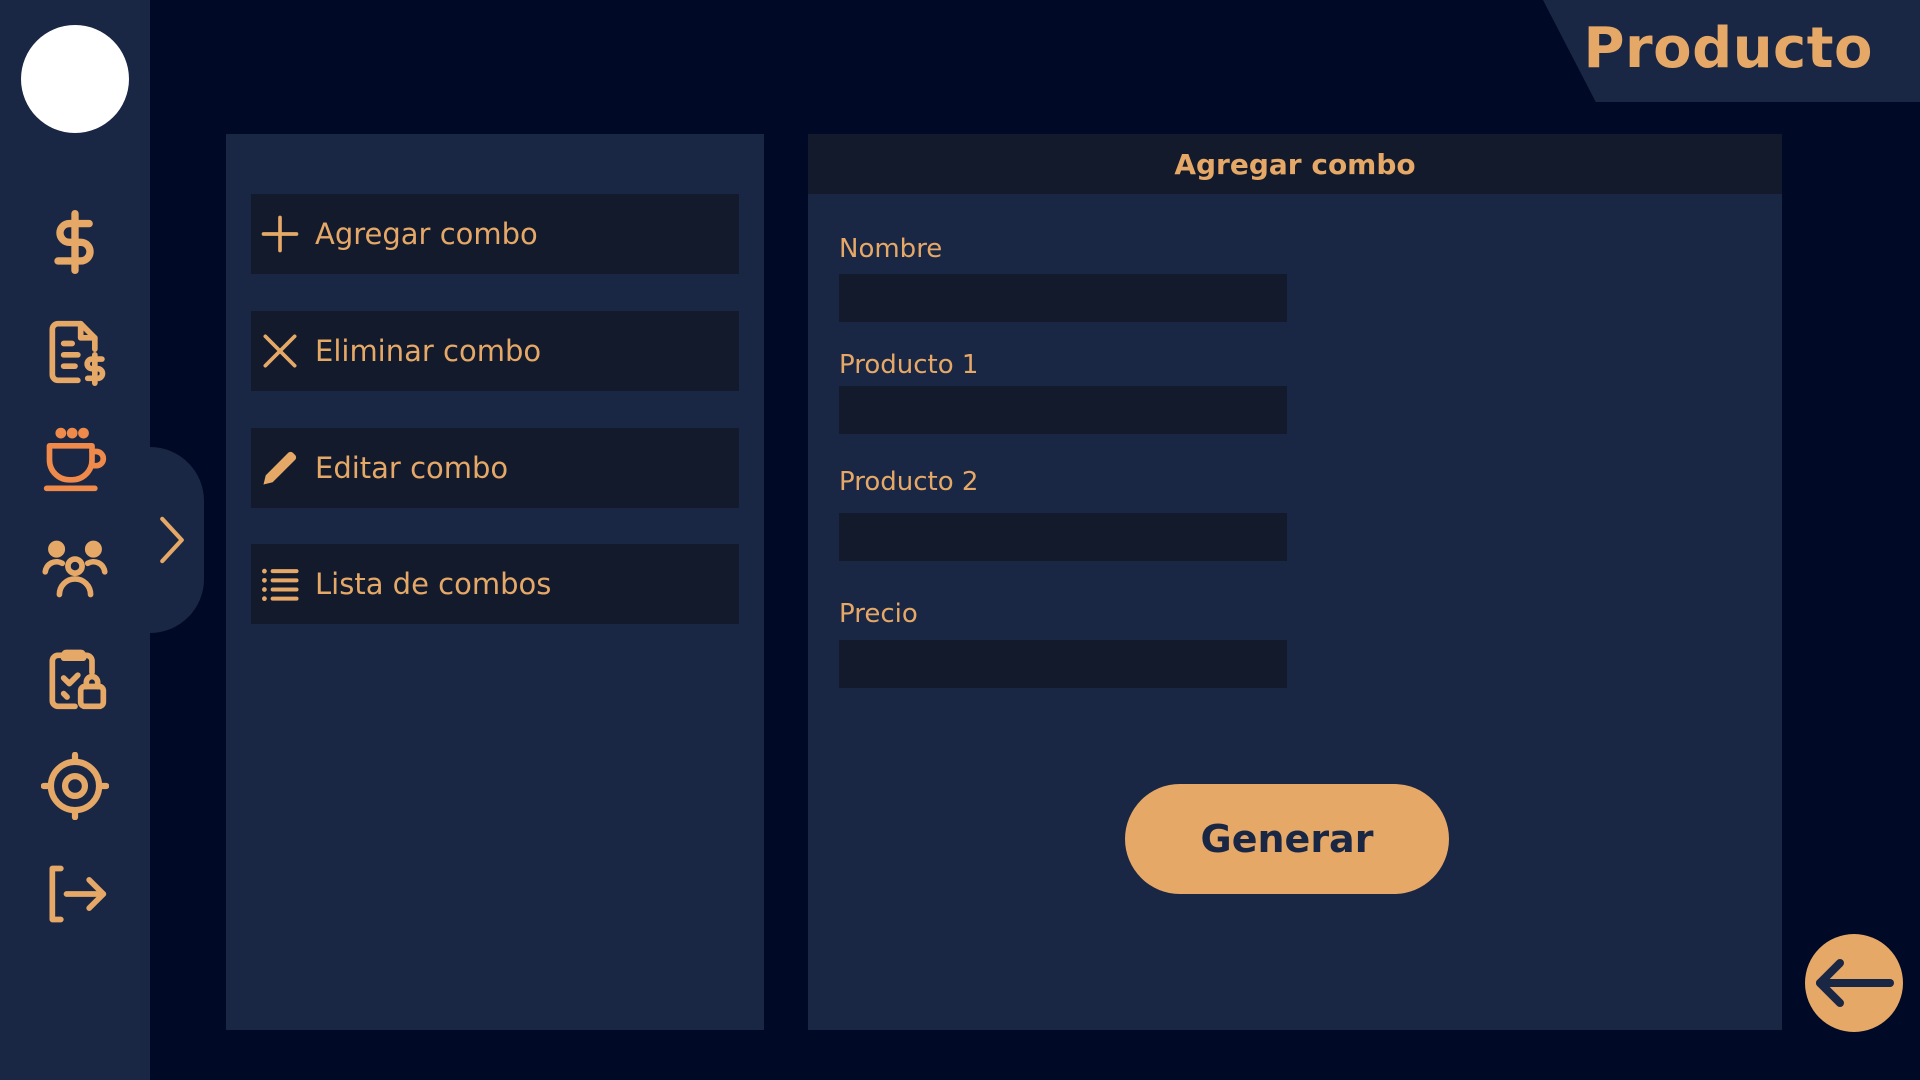 Image resolution: width=1920 pixels, height=1080 pixels. I want to click on generar-button: Generar, so click(1287, 839).